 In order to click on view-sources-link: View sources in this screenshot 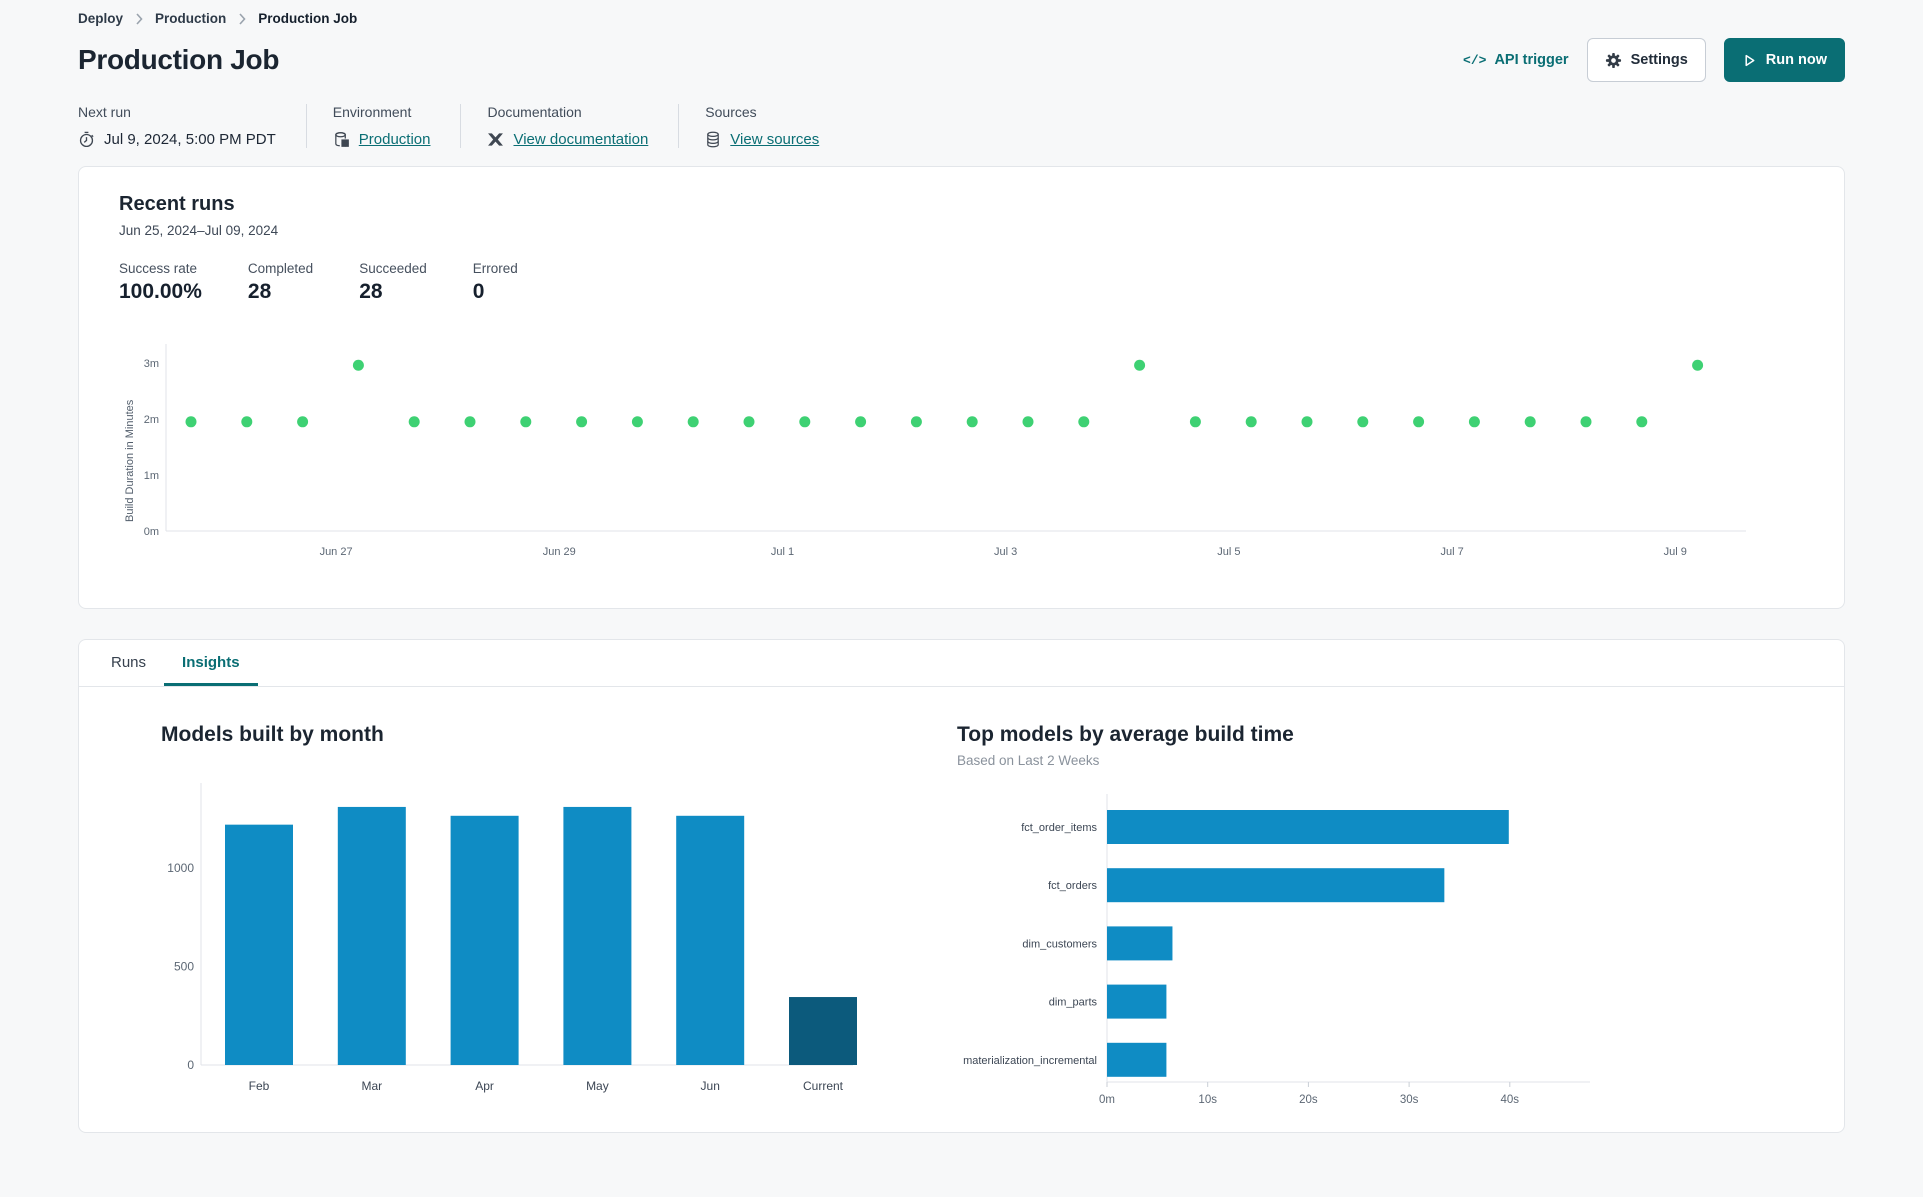, I will do `click(774, 139)`.